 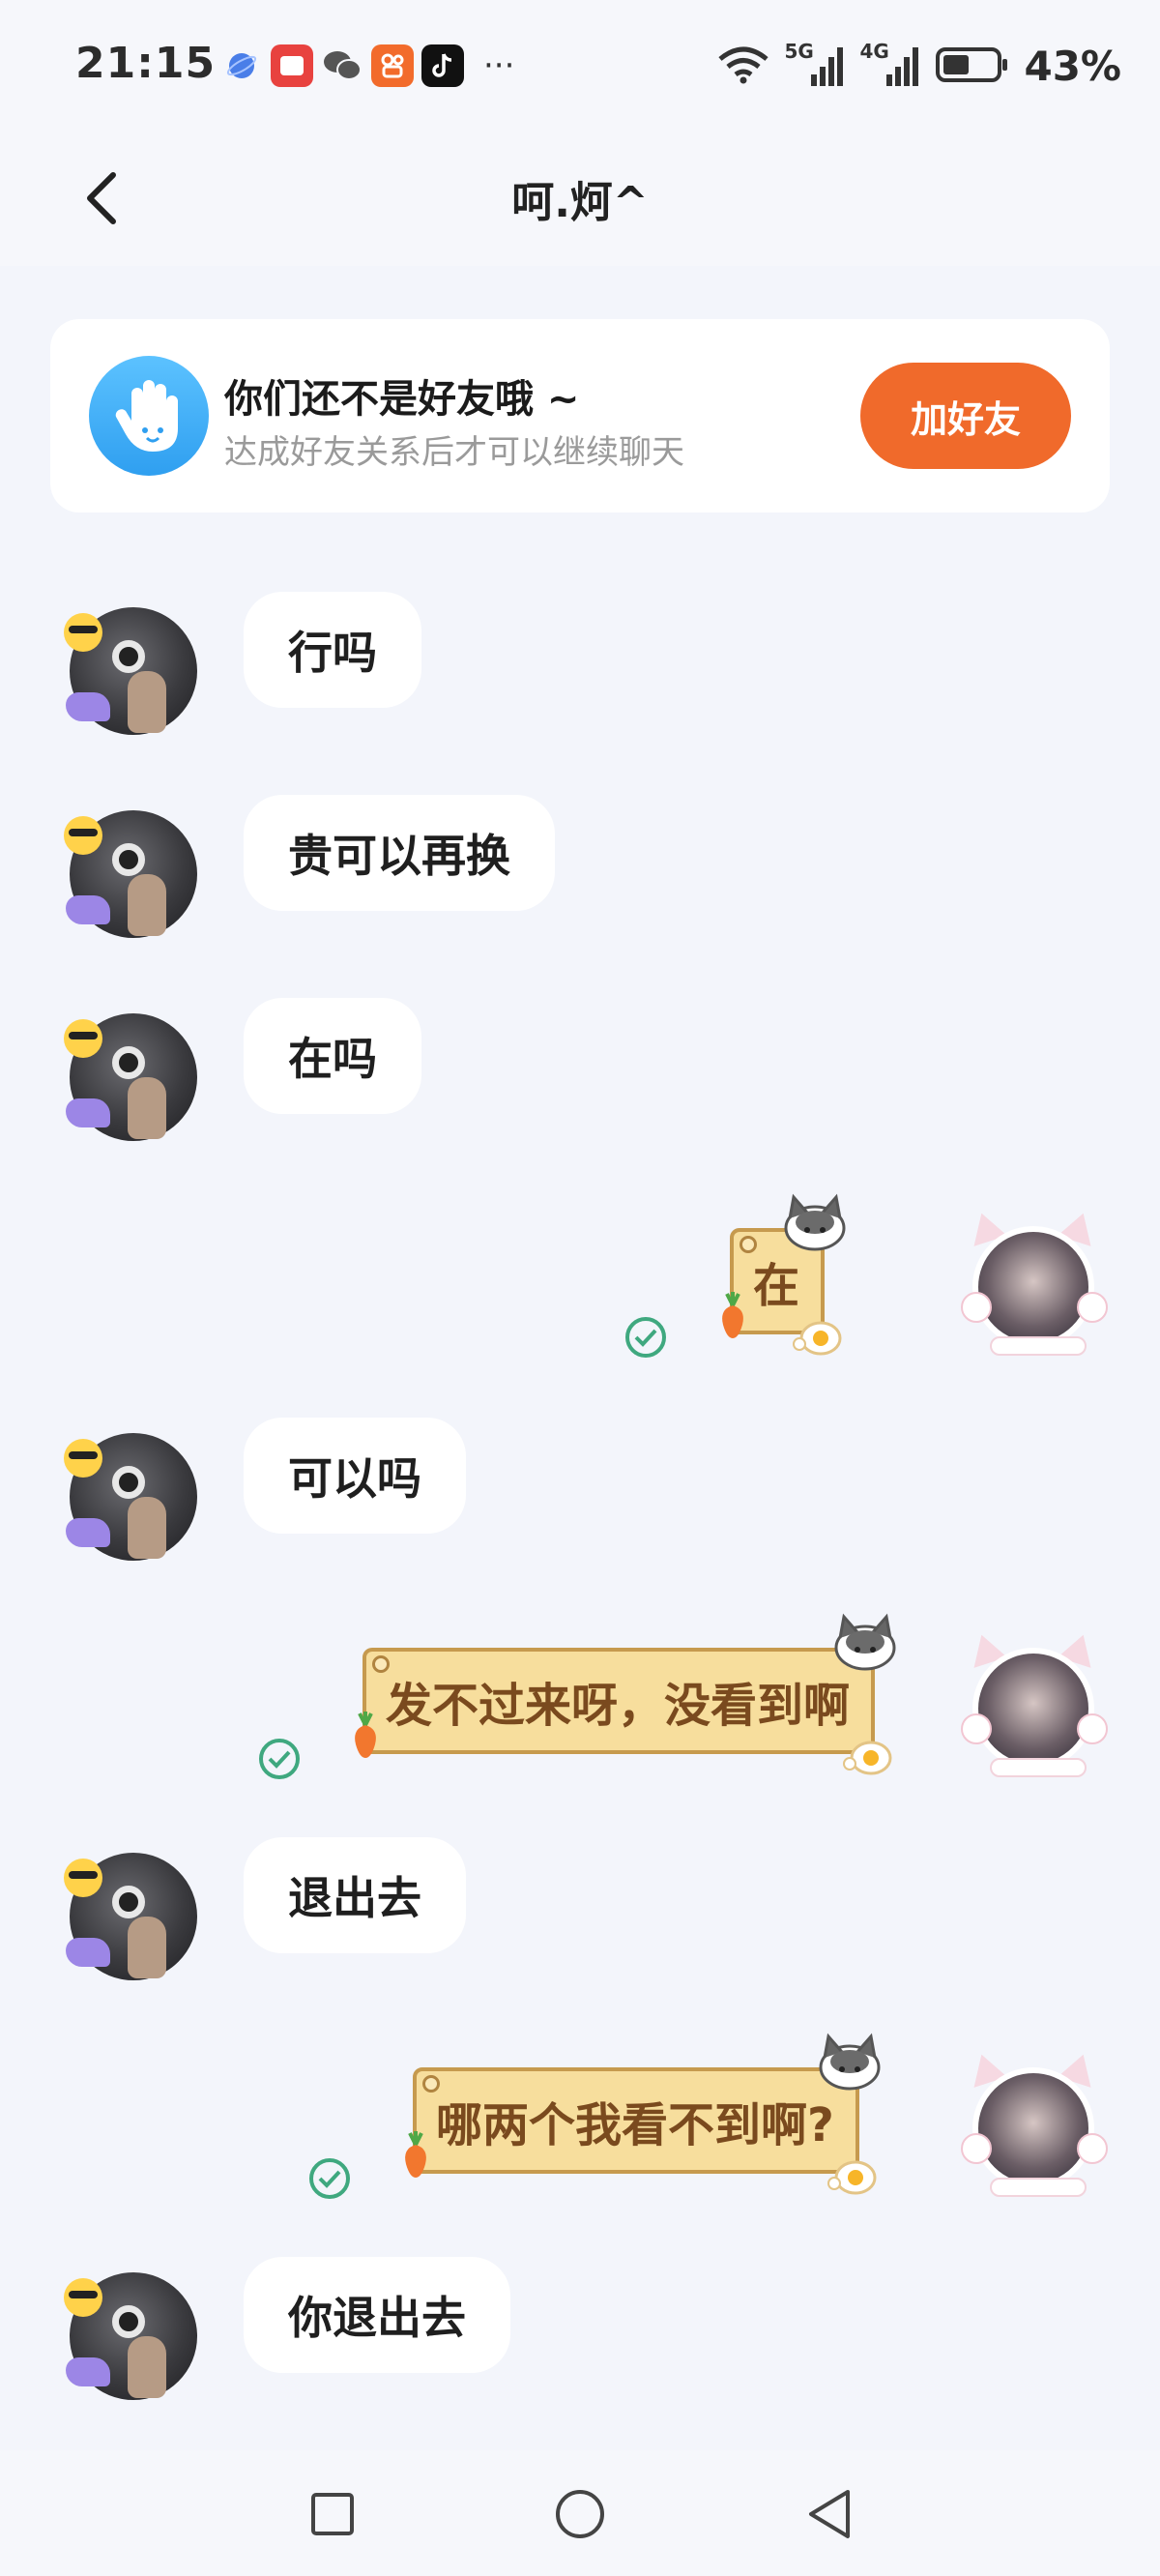 What do you see at coordinates (454, 452) in the screenshot?
I see `banner-subtitle: 达成好友关系后才可以继续聊天` at bounding box center [454, 452].